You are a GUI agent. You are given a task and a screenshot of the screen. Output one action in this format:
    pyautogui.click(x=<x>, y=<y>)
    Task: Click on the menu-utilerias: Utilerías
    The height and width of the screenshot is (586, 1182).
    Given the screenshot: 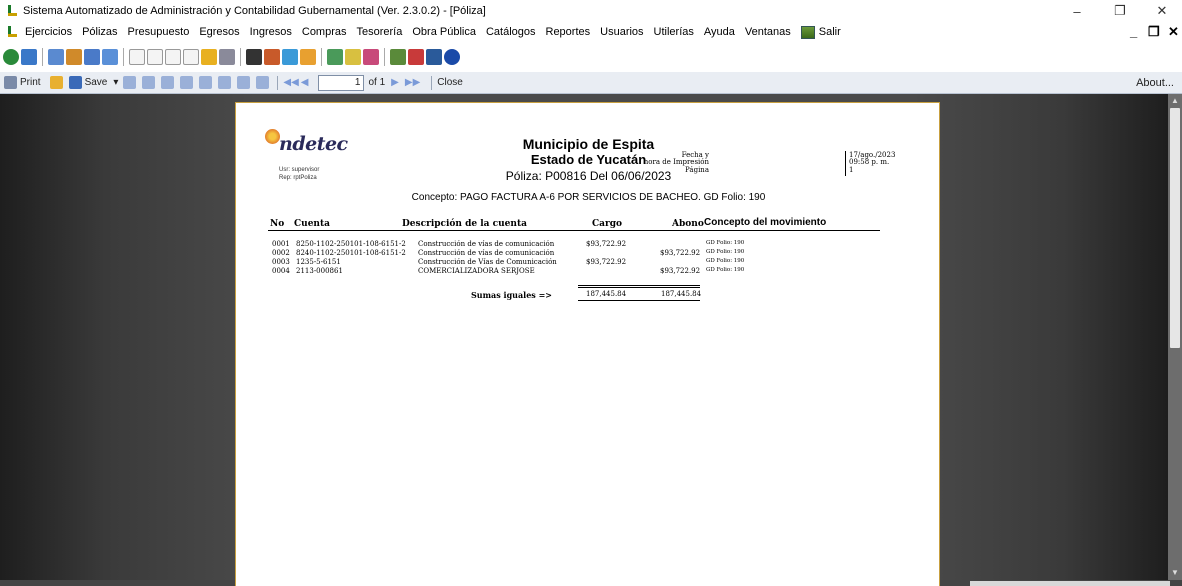 What is the action you would take?
    pyautogui.click(x=674, y=32)
    